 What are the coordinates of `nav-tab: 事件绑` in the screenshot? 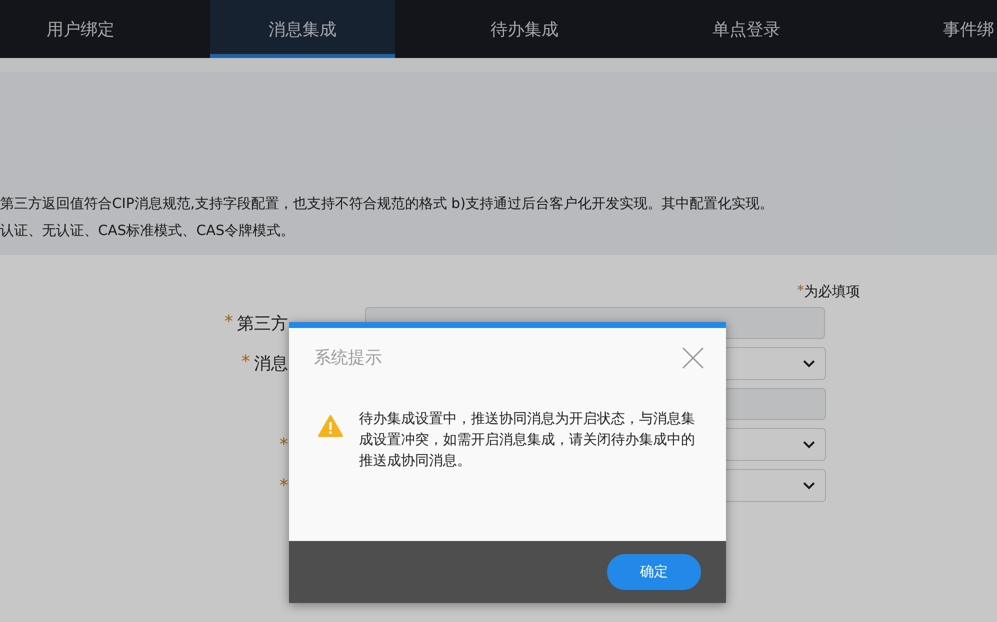 It's located at (936, 29).